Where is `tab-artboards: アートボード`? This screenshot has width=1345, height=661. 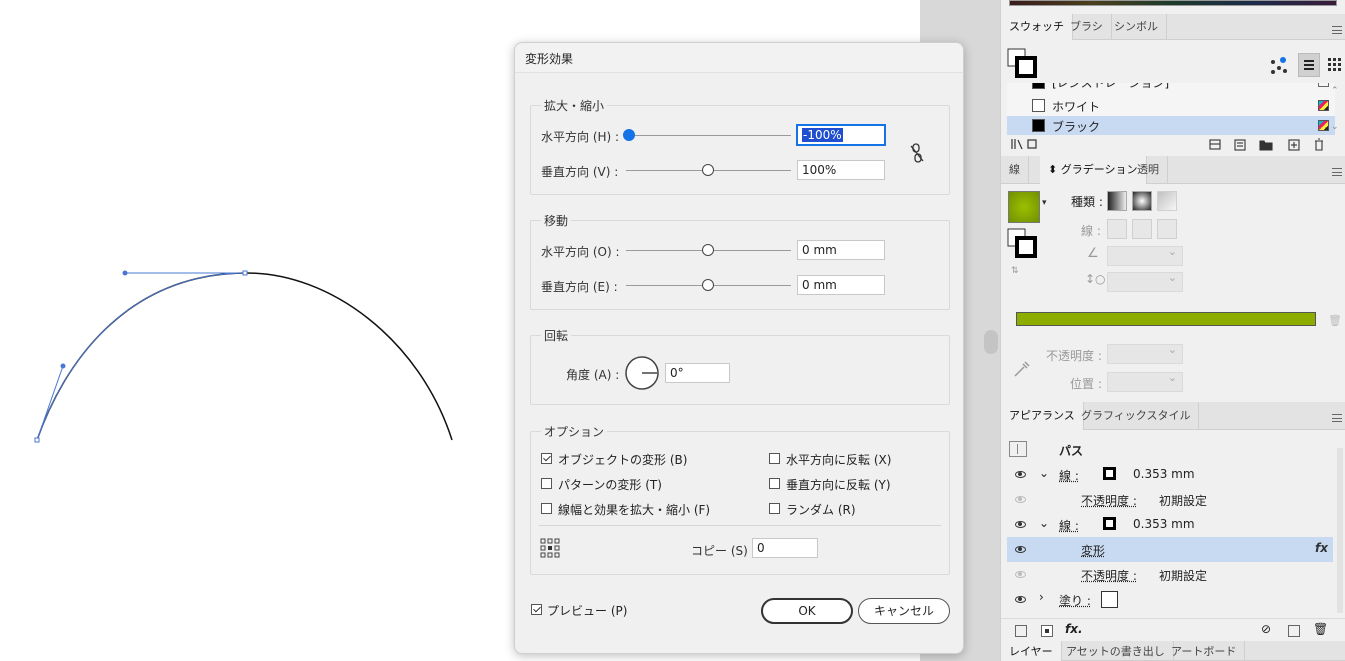
tab-artboards: アートボード is located at coordinates (1204, 651).